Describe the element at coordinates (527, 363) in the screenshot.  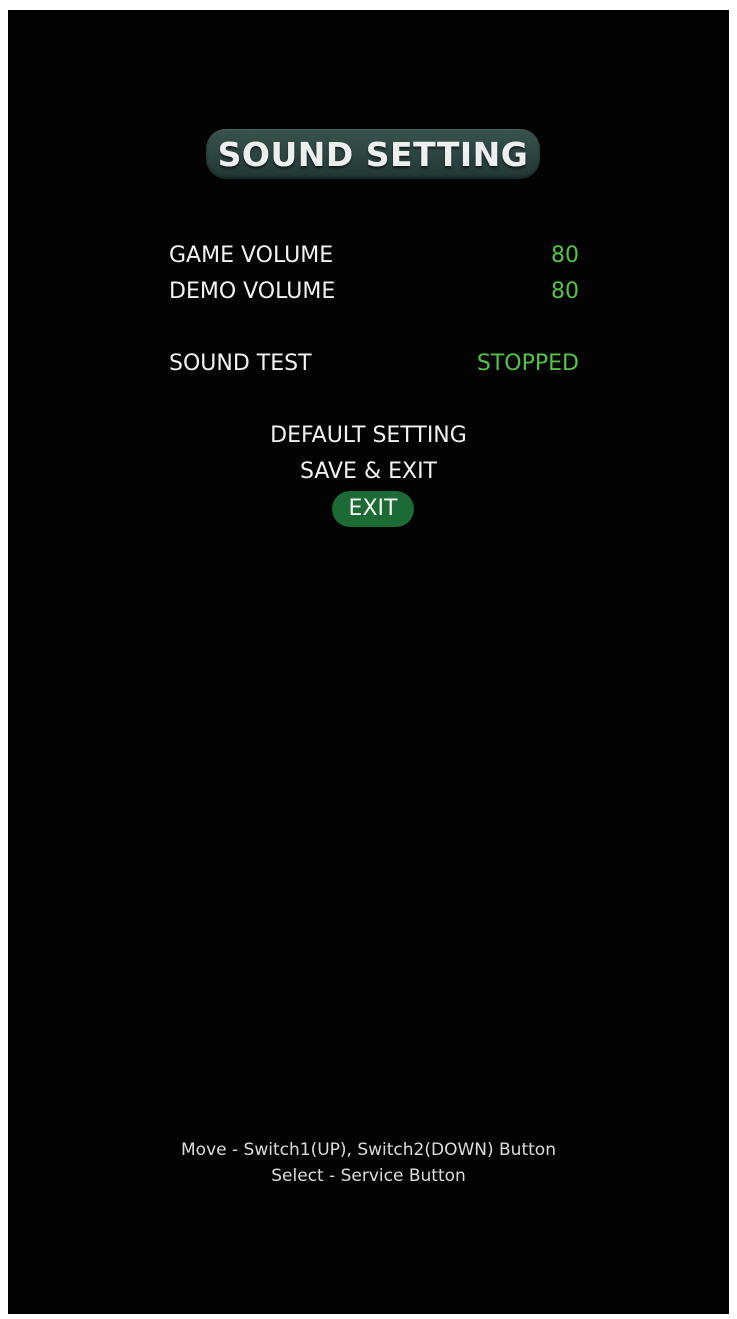
I see `sound-test-status: STOPPED` at that location.